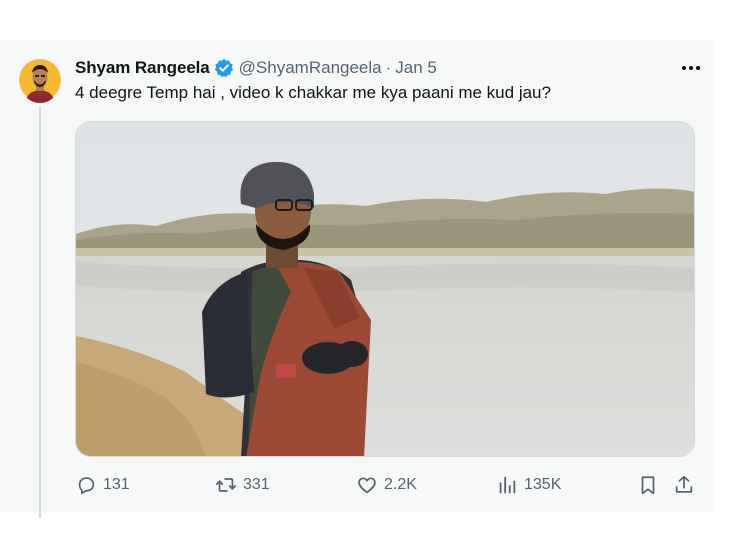 This screenshot has width=730, height=548. What do you see at coordinates (224, 68) in the screenshot?
I see `verified-badge-icon` at bounding box center [224, 68].